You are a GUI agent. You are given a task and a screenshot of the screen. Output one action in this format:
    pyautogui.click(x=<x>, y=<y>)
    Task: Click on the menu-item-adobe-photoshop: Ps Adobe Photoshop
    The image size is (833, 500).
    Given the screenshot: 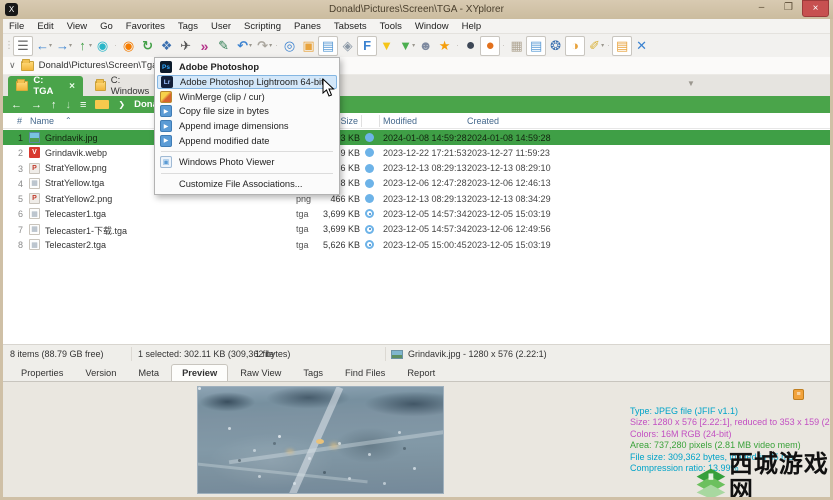 What is the action you would take?
    pyautogui.click(x=247, y=67)
    